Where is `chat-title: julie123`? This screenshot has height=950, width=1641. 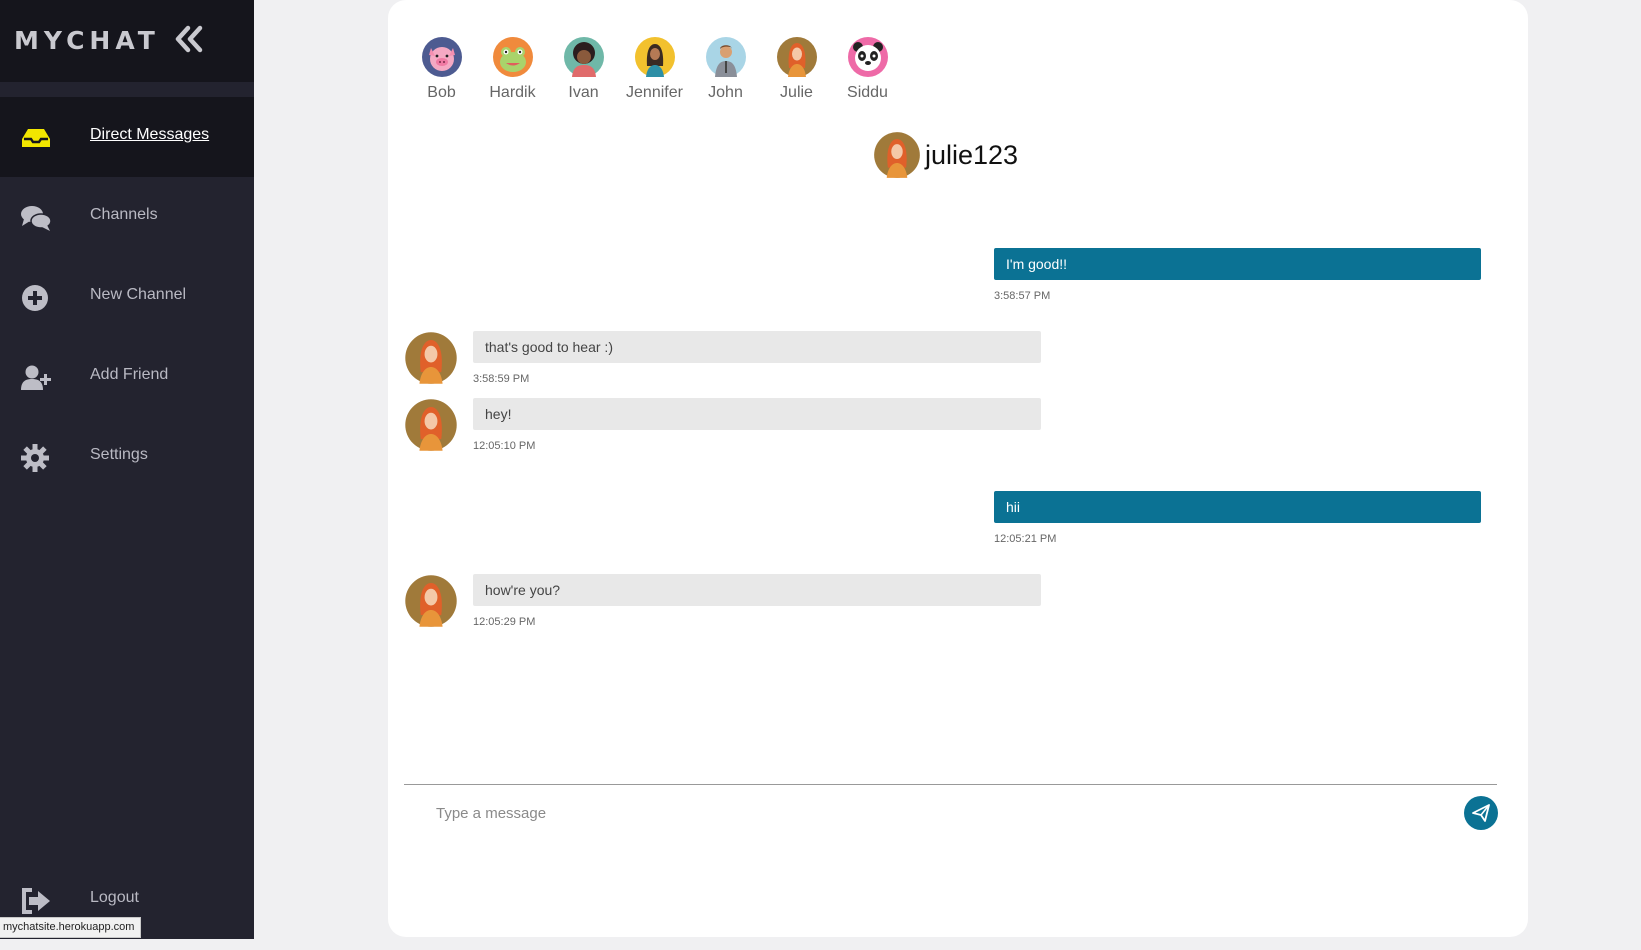 chat-title: julie123 is located at coordinates (972, 154).